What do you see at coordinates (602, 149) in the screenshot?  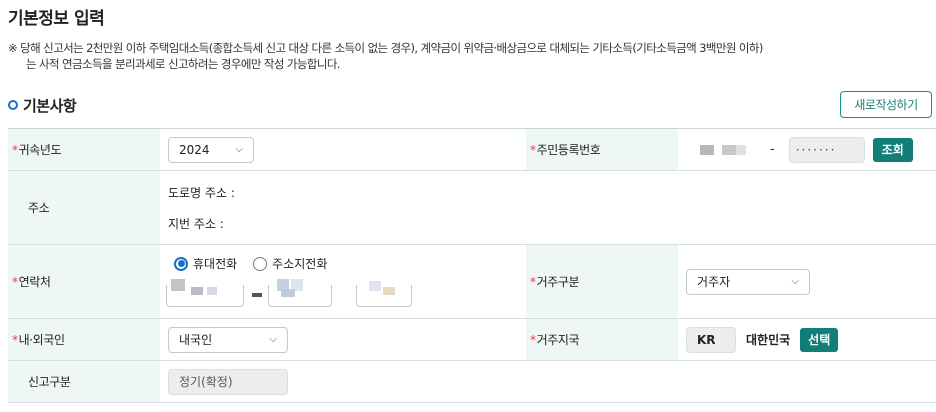 I see `rrn-label-cell: * 주민등록번호` at bounding box center [602, 149].